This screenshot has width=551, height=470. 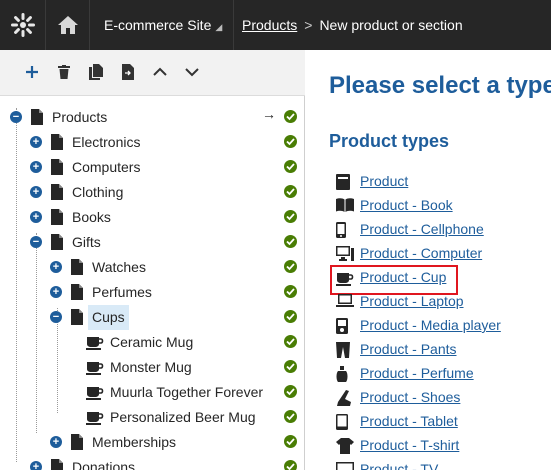 I want to click on product-type-item: Product - Book, so click(x=442, y=206).